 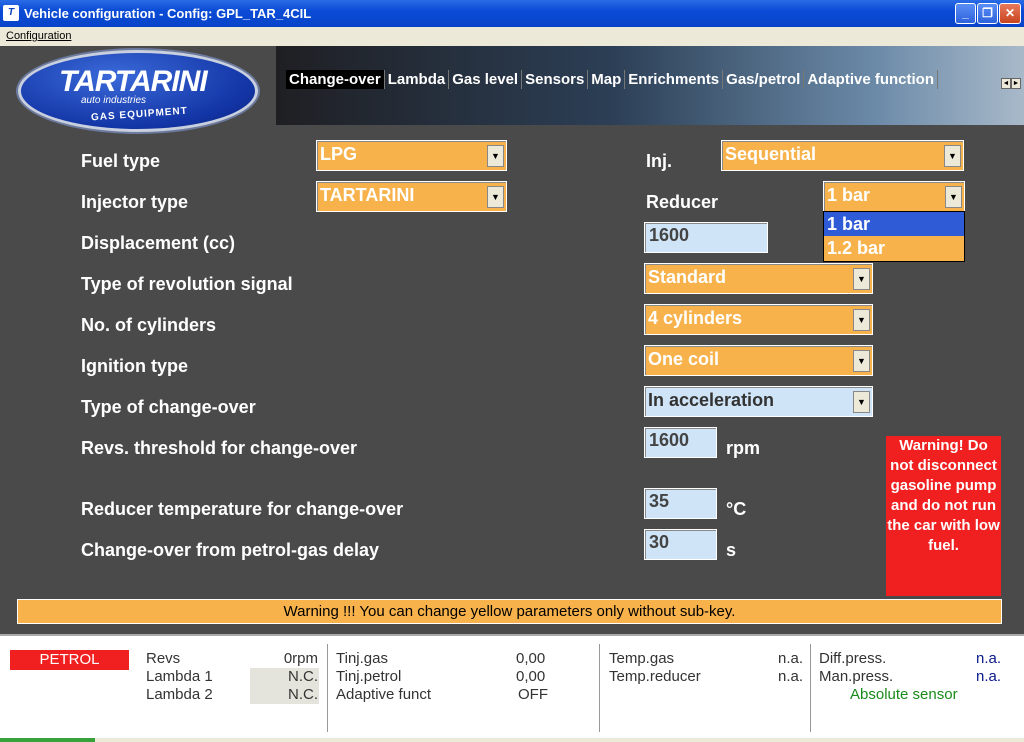 I want to click on fuel-type-label: Fuel type, so click(x=121, y=161).